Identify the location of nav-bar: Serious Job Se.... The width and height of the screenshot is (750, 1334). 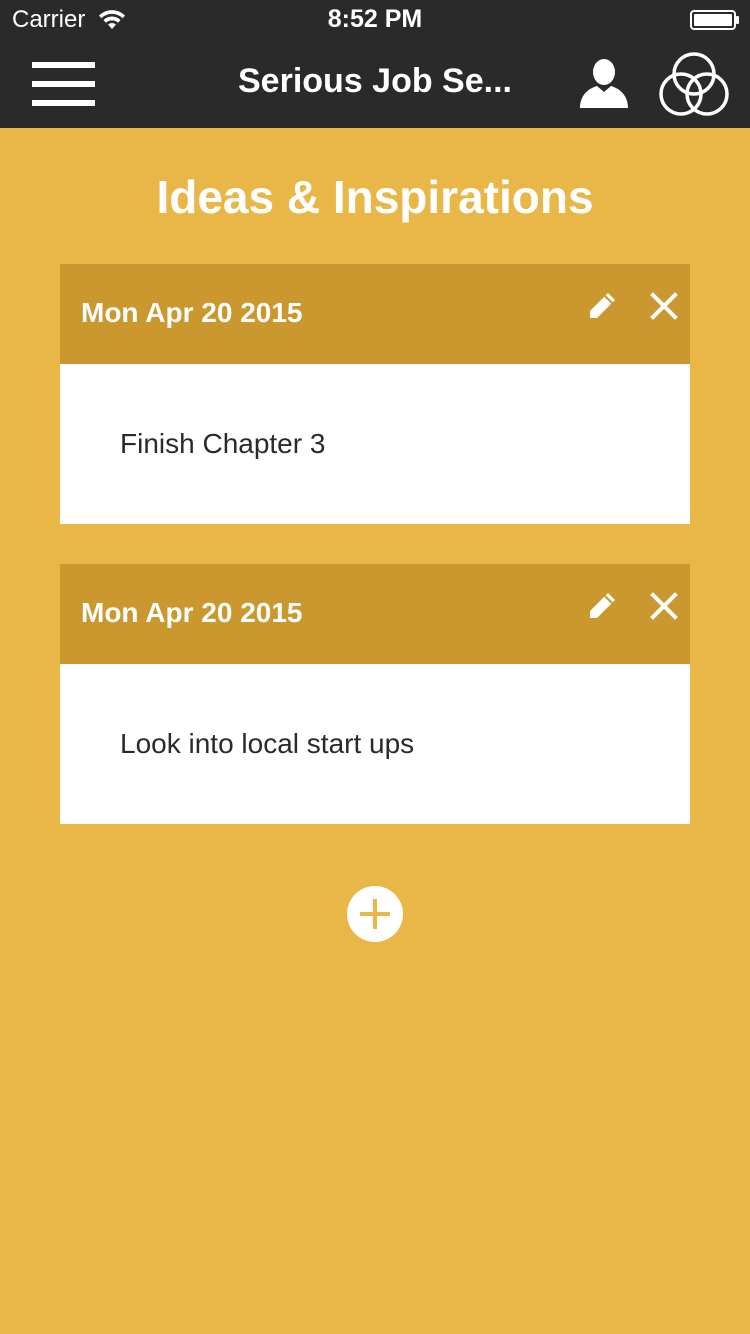
(375, 84).